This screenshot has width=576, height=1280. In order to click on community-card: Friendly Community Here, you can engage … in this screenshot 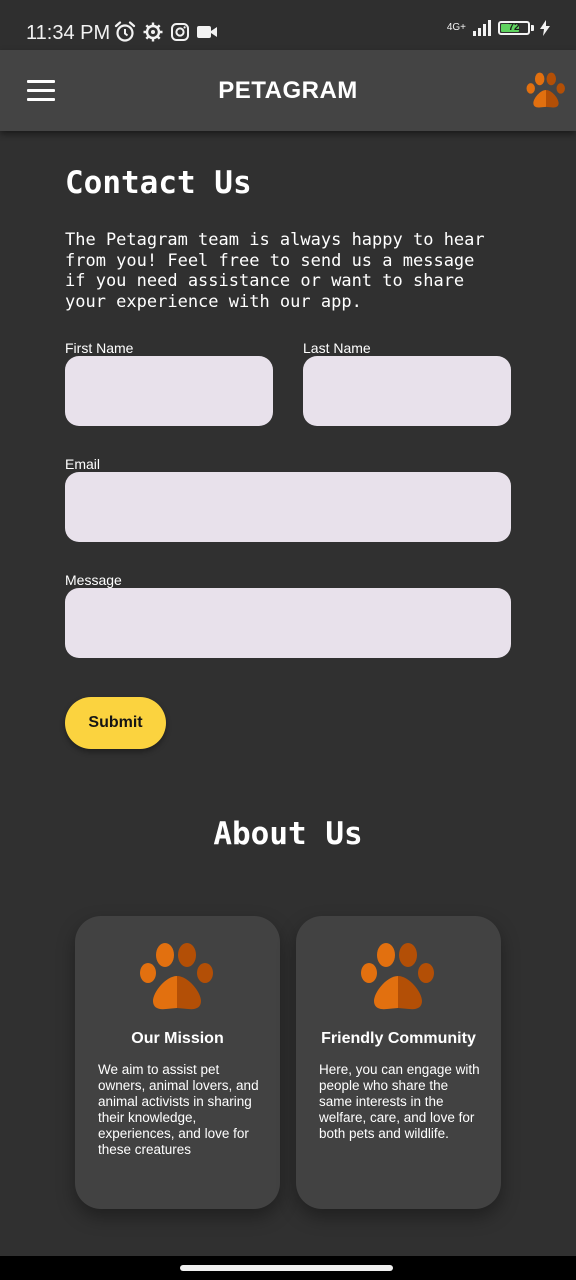, I will do `click(398, 1062)`.